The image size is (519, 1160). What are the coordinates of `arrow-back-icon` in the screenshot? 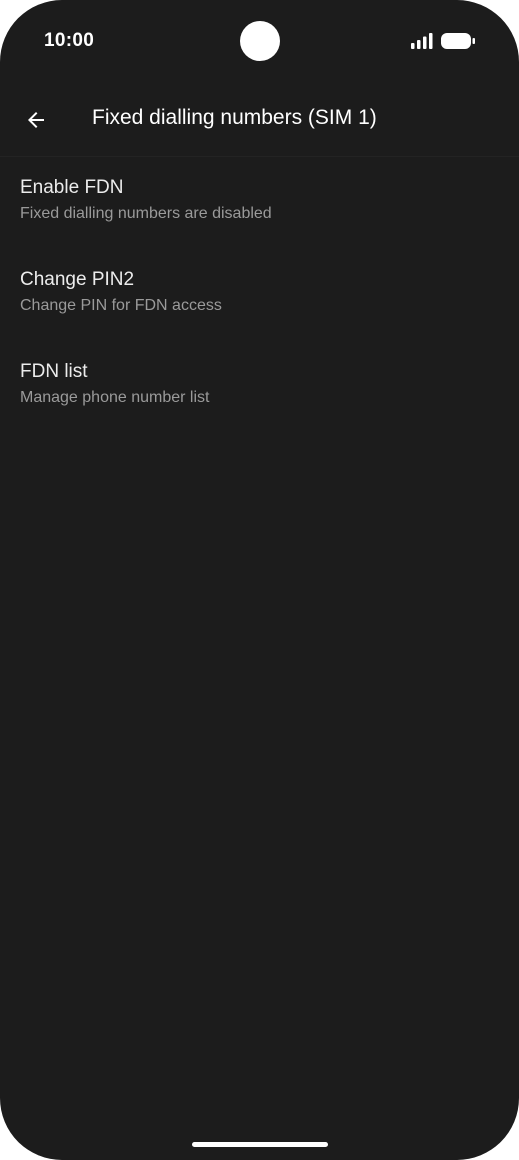 It's located at (36, 120).